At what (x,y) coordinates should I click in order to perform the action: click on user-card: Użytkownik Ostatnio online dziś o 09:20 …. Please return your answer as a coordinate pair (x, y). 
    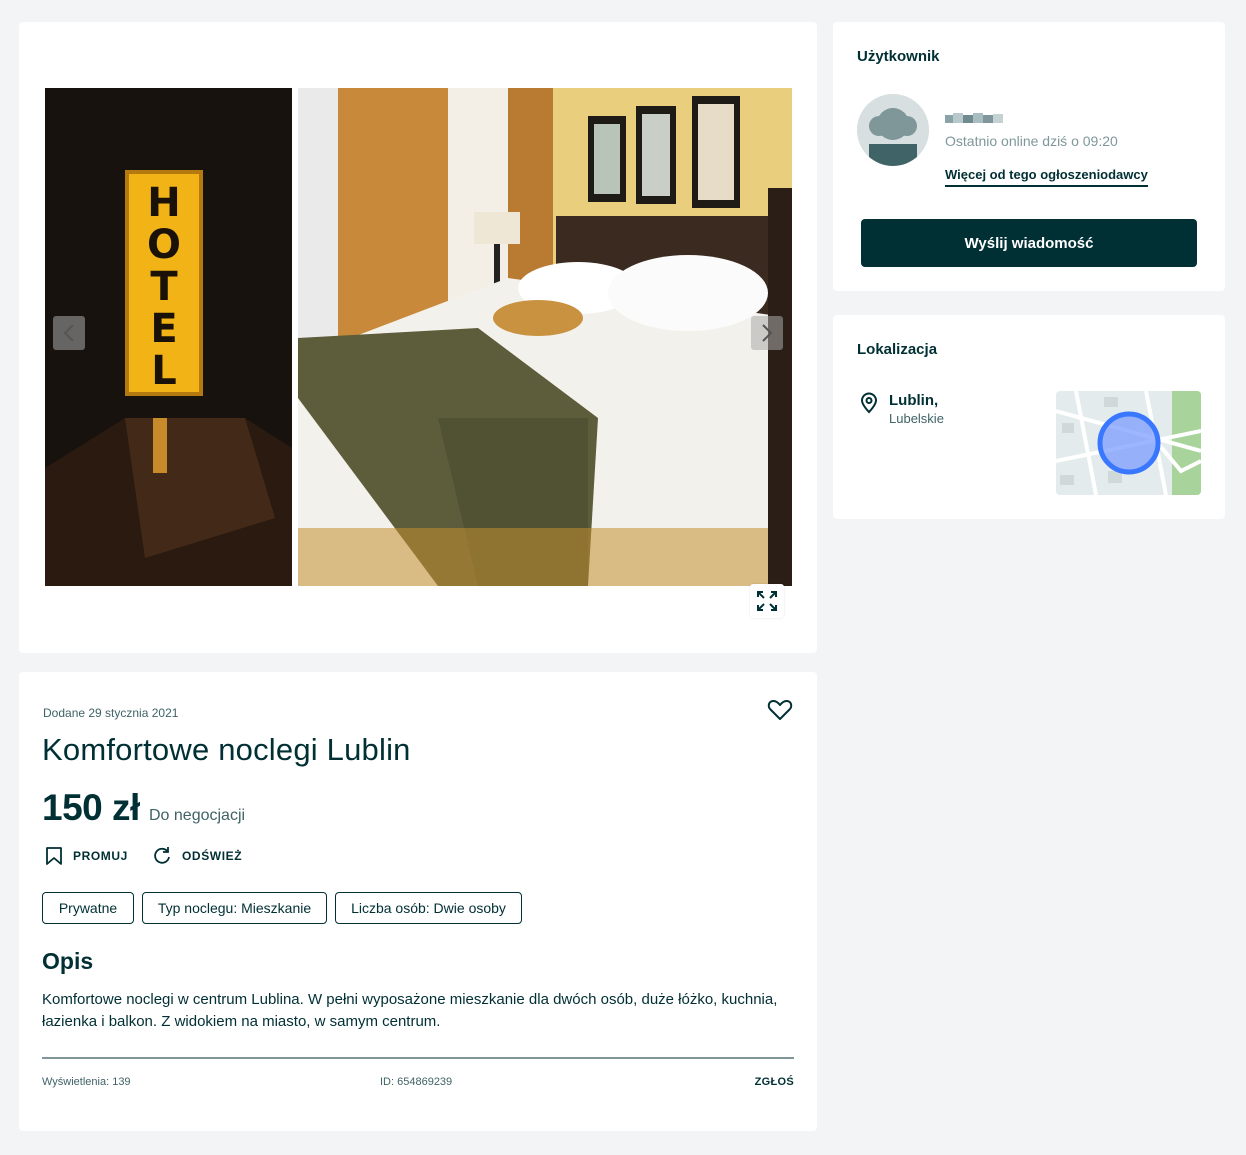
    Looking at the image, I should click on (1029, 156).